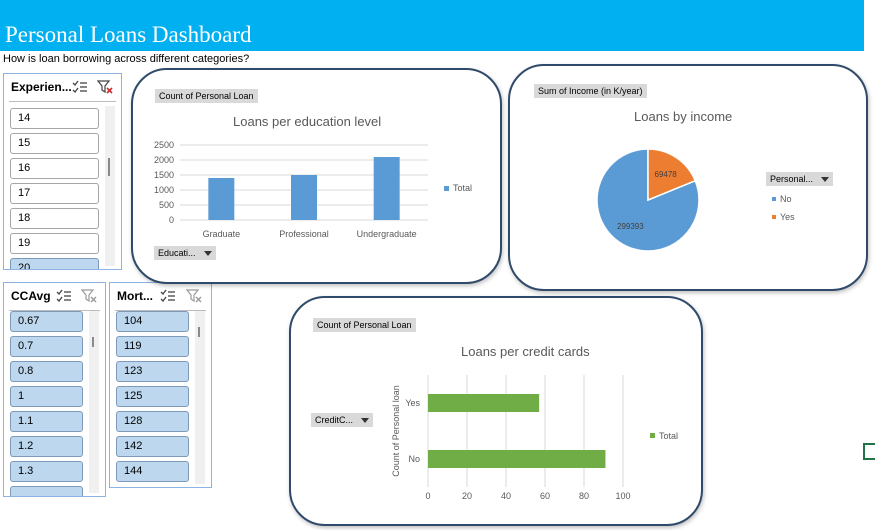 The width and height of the screenshot is (876, 530). Describe the element at coordinates (31, 296) in the screenshot. I see `slicer-title: CCAvg` at that location.